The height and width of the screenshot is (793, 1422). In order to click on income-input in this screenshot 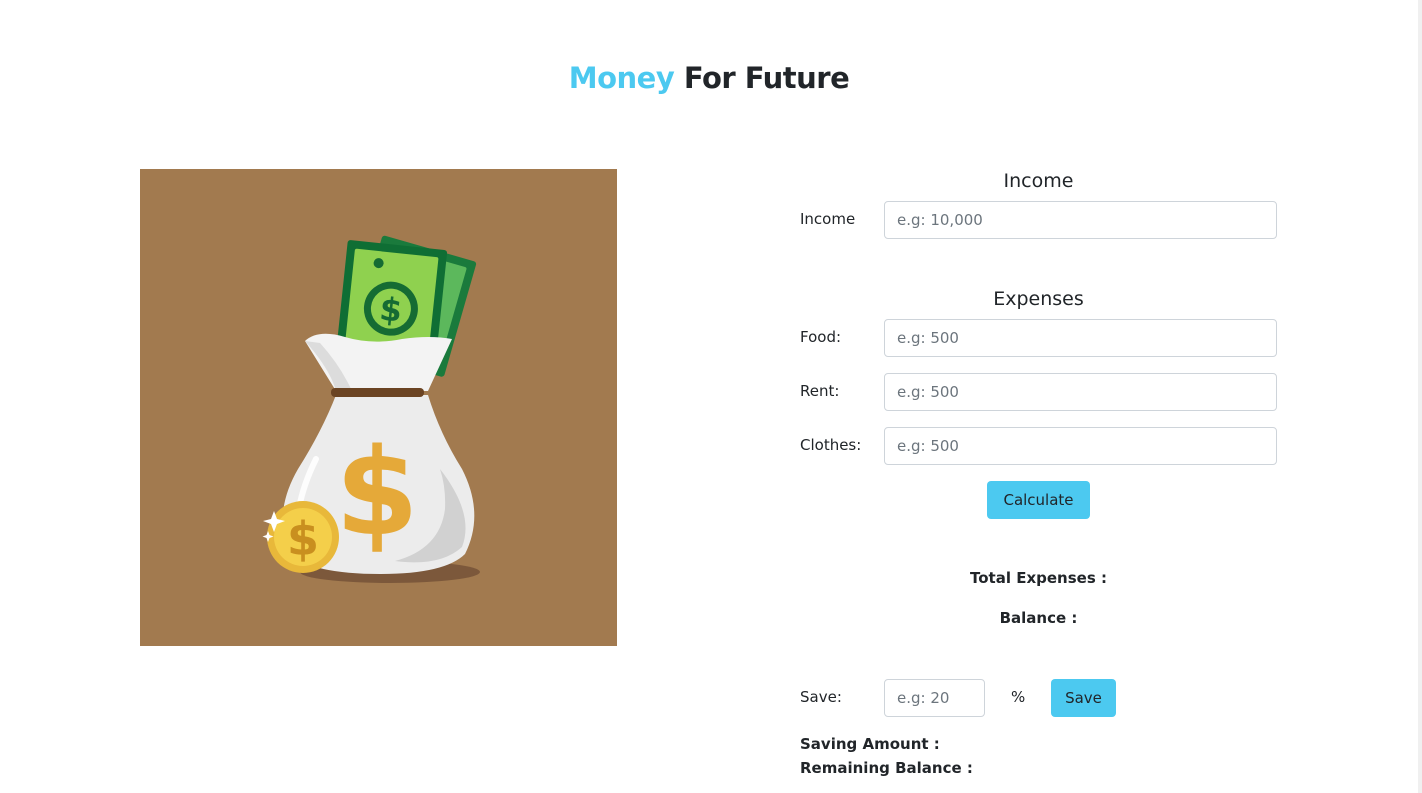, I will do `click(1080, 220)`.